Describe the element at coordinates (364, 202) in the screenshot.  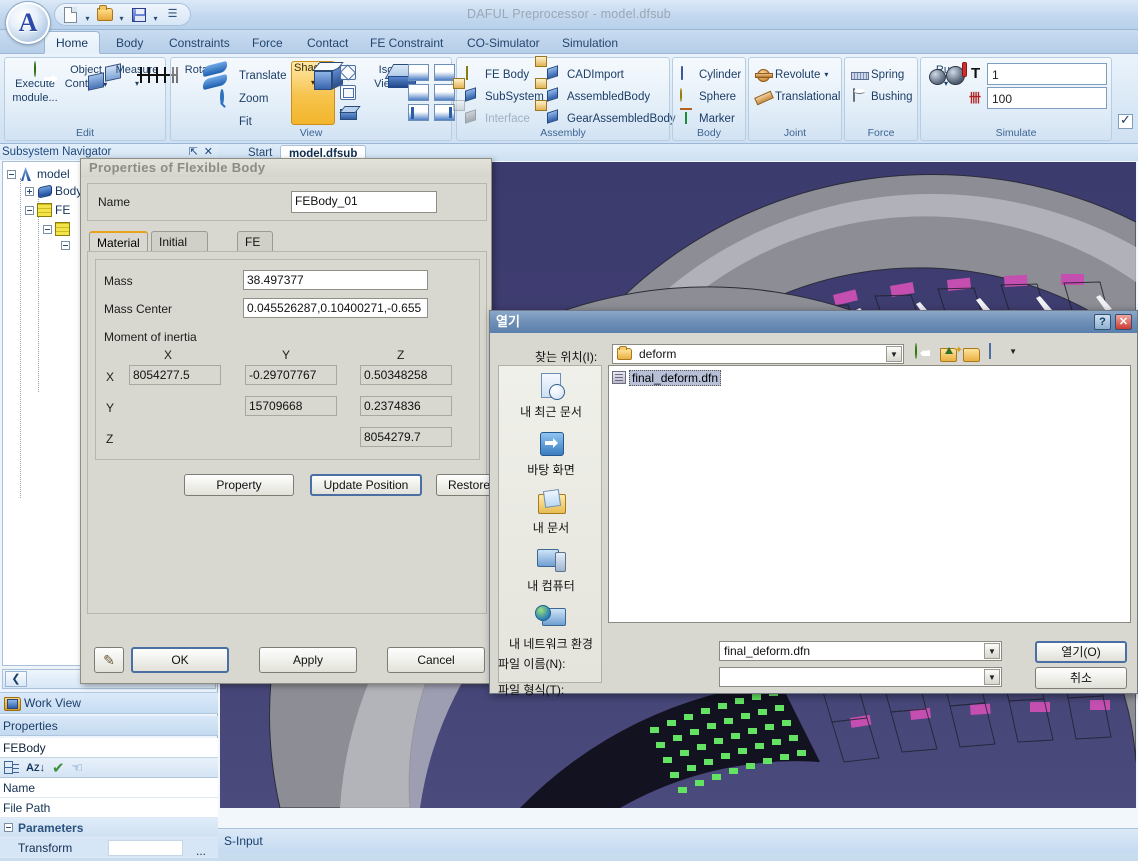
I see `name-input: FEBody_01` at that location.